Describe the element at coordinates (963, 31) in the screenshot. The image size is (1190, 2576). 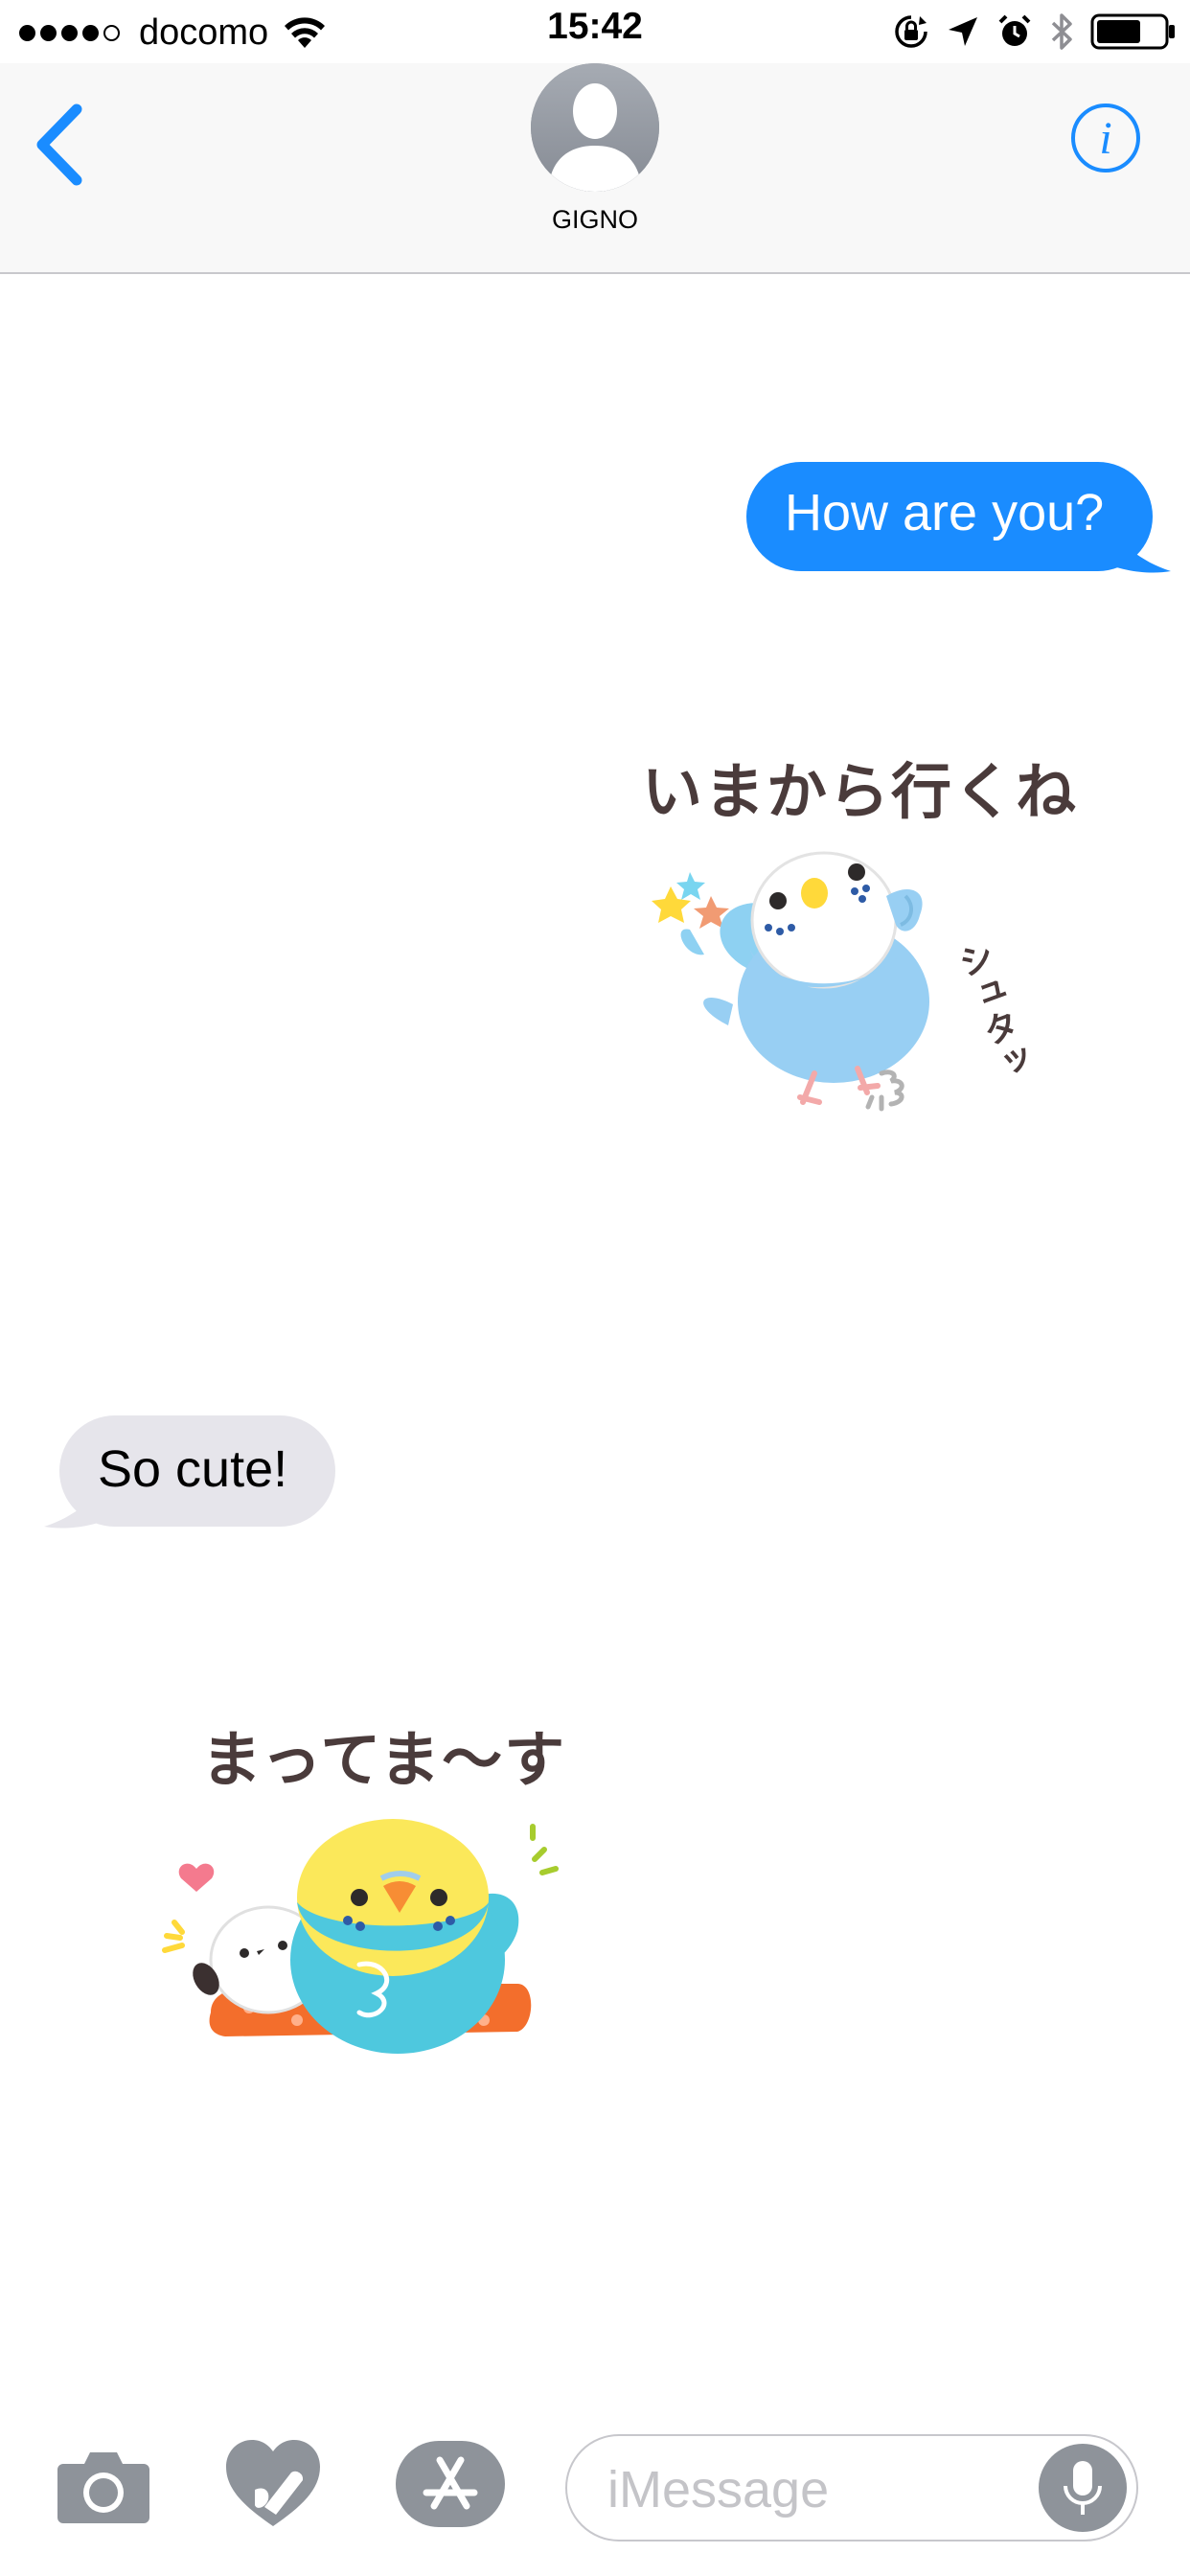
I see `location-arrow-icon` at that location.